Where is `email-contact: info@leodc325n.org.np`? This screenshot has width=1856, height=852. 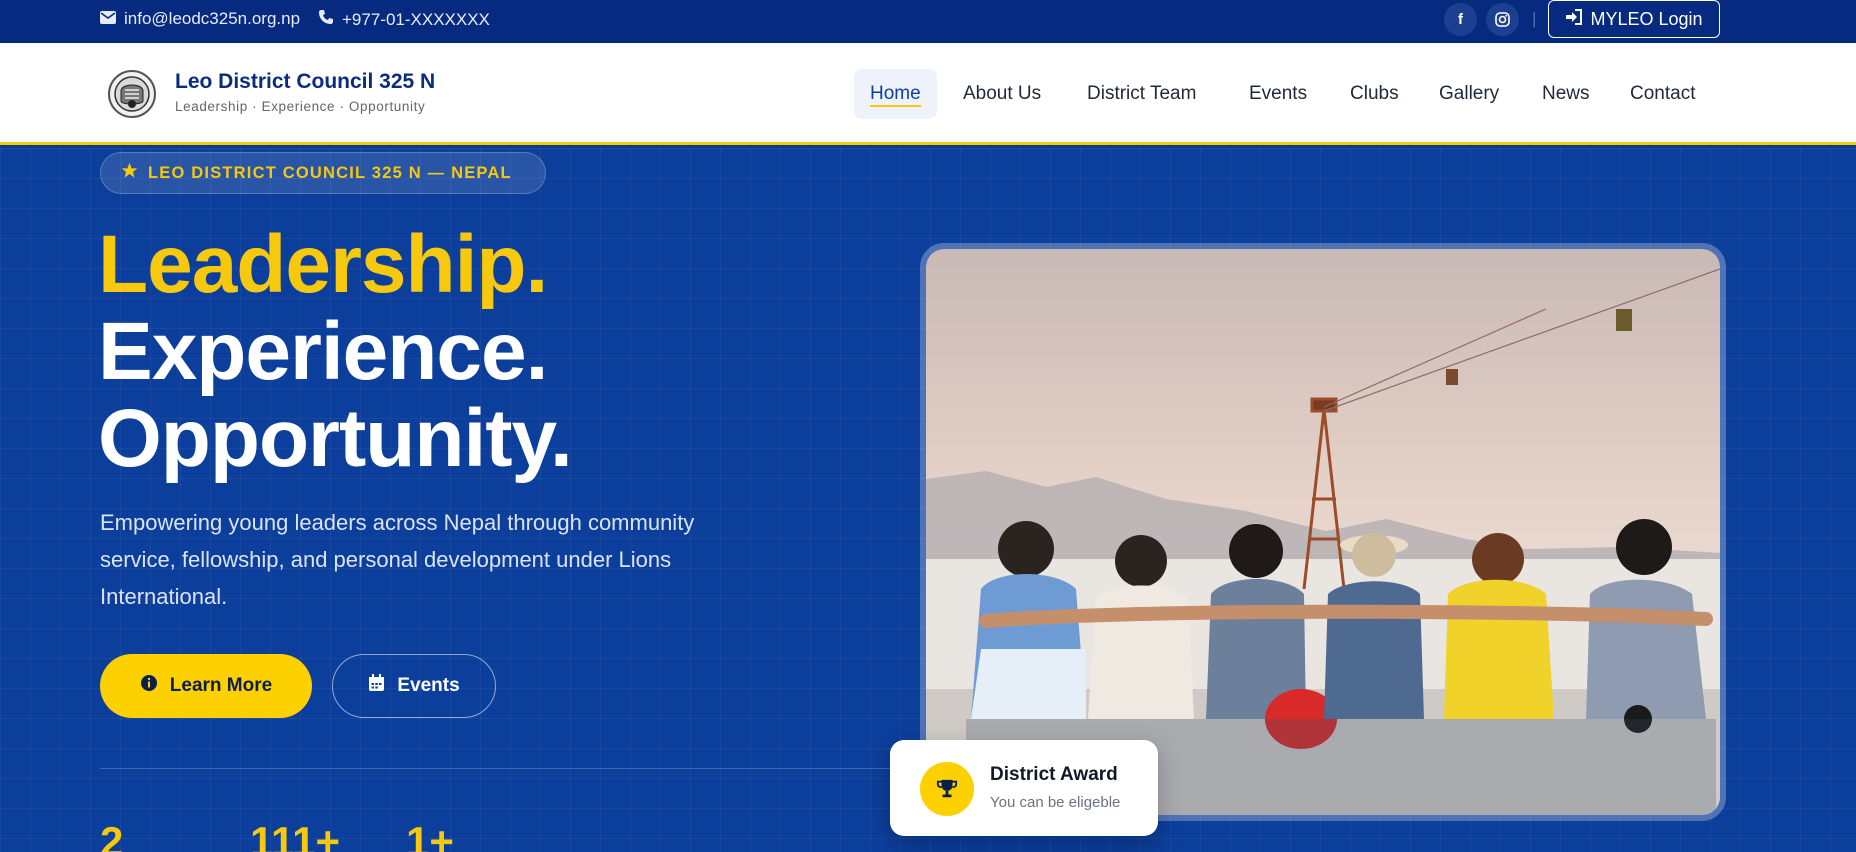 email-contact: info@leodc325n.org.np is located at coordinates (200, 19).